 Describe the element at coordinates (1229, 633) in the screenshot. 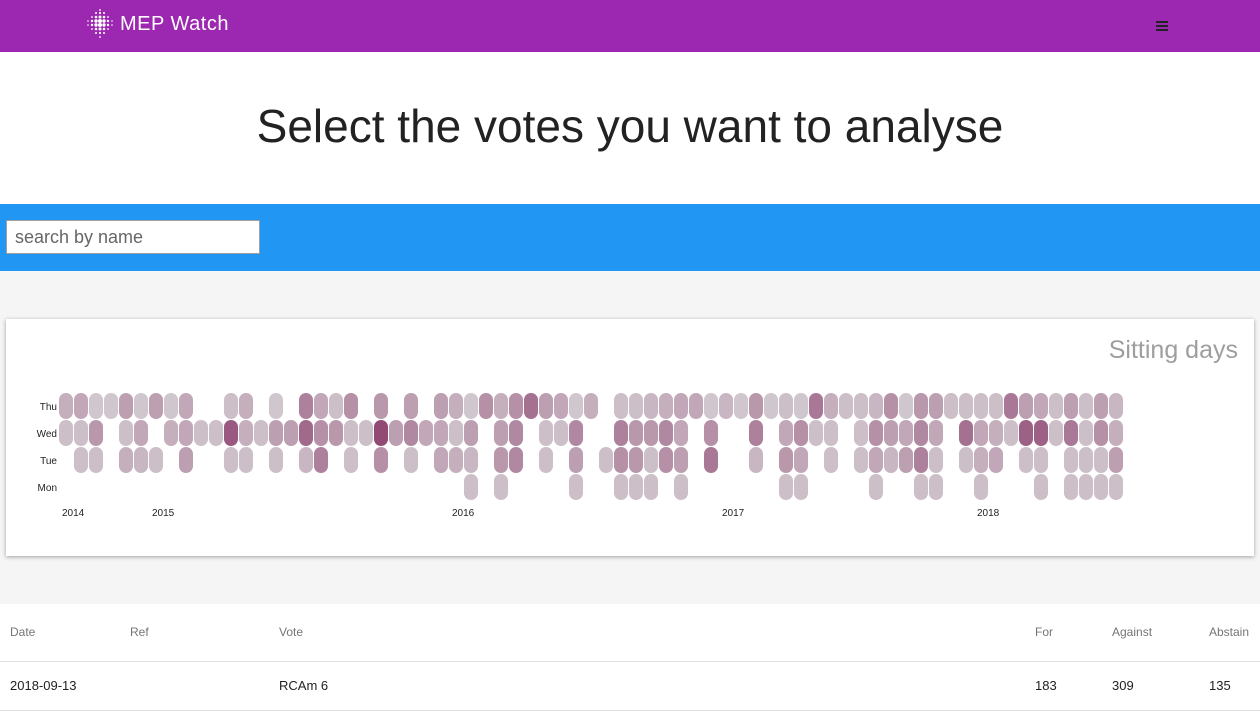

I see `column-header-abstain: Abstain` at that location.